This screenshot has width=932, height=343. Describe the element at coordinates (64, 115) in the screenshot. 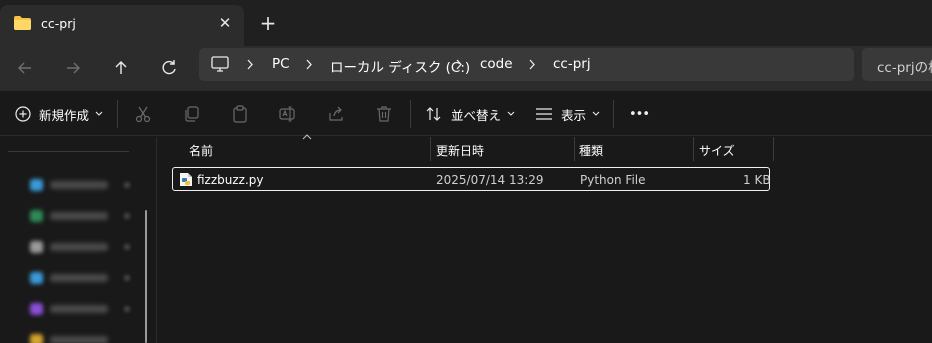

I see `new-button-label: 新規作成` at that location.